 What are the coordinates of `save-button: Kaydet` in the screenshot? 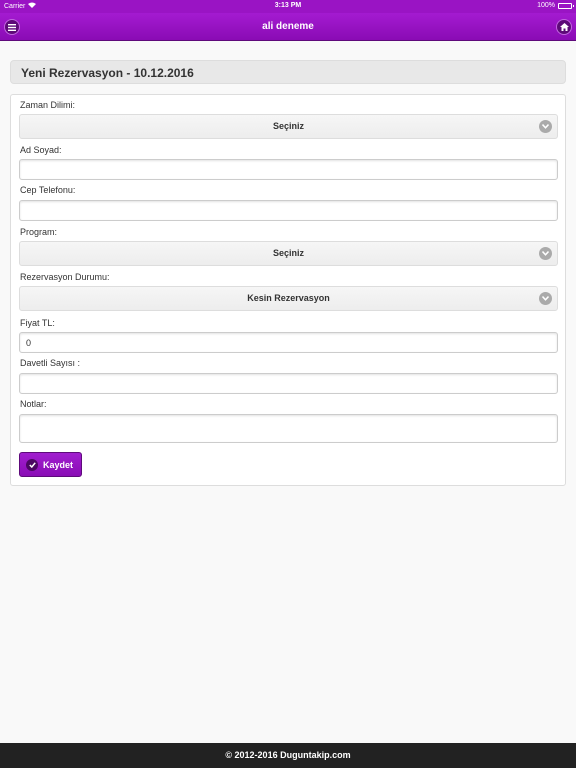 It's located at (50, 464).